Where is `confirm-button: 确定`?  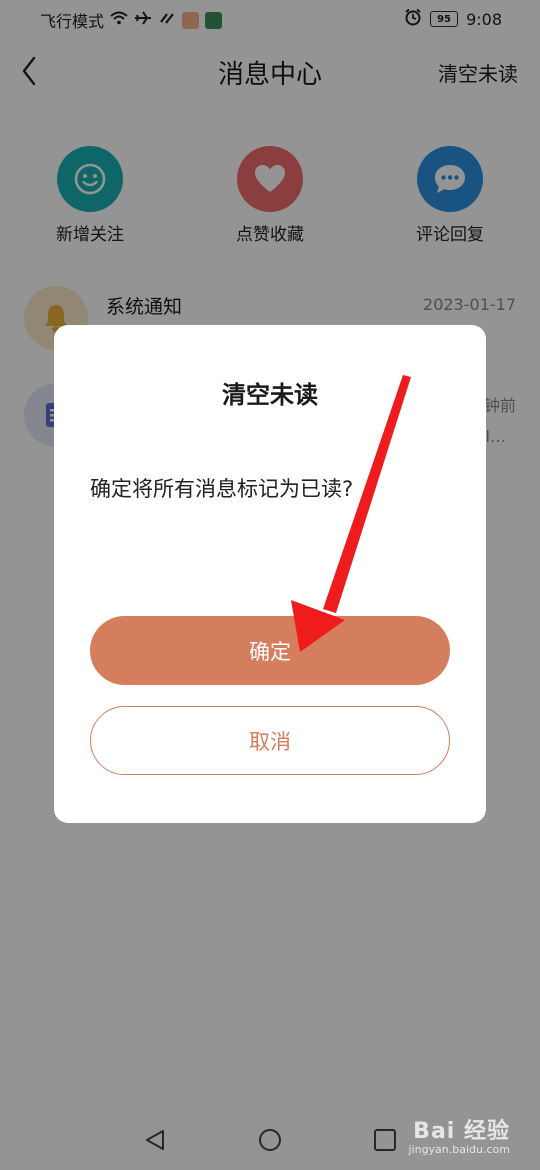 confirm-button: 确定 is located at coordinates (270, 650).